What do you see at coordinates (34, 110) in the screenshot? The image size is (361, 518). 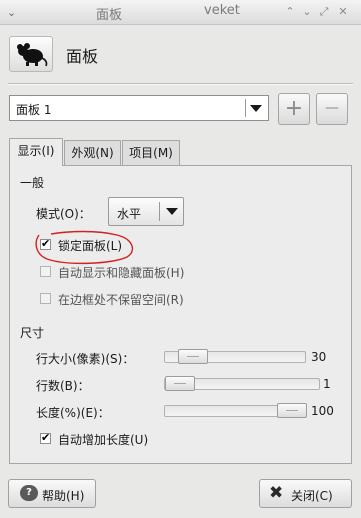 I see `panel-select-value: 面板 1` at bounding box center [34, 110].